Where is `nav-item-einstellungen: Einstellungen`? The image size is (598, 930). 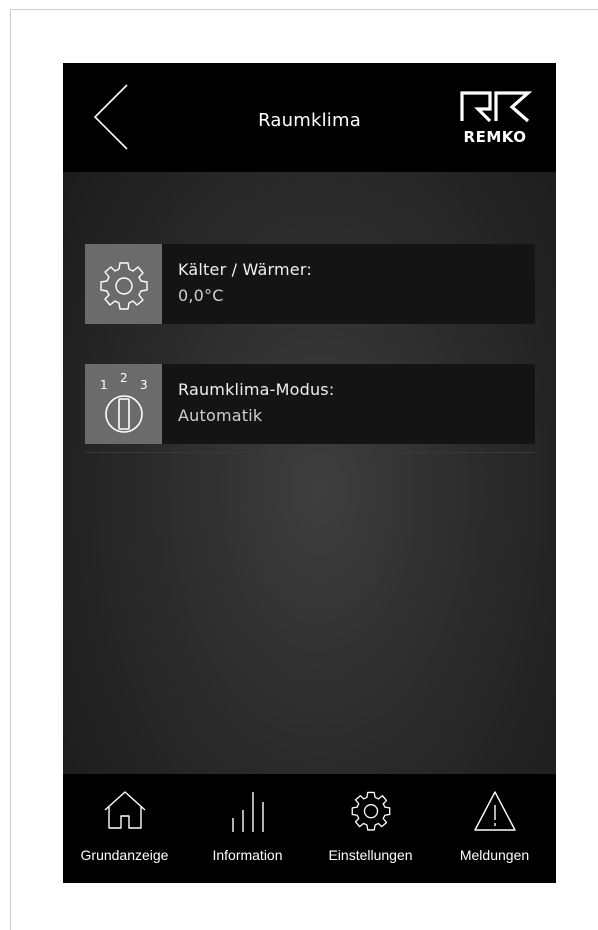 nav-item-einstellungen: Einstellungen is located at coordinates (370, 828).